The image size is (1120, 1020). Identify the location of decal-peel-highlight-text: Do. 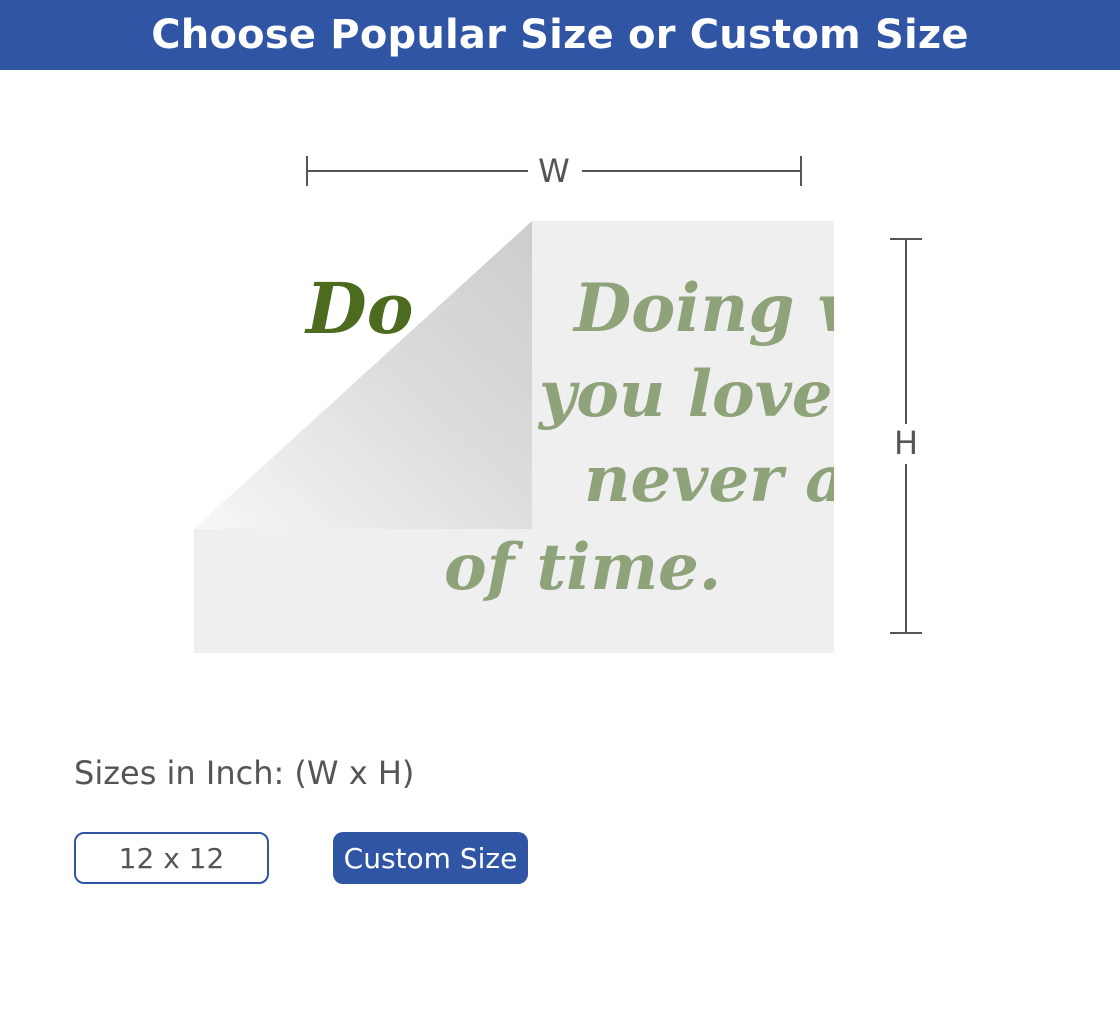
(358, 308).